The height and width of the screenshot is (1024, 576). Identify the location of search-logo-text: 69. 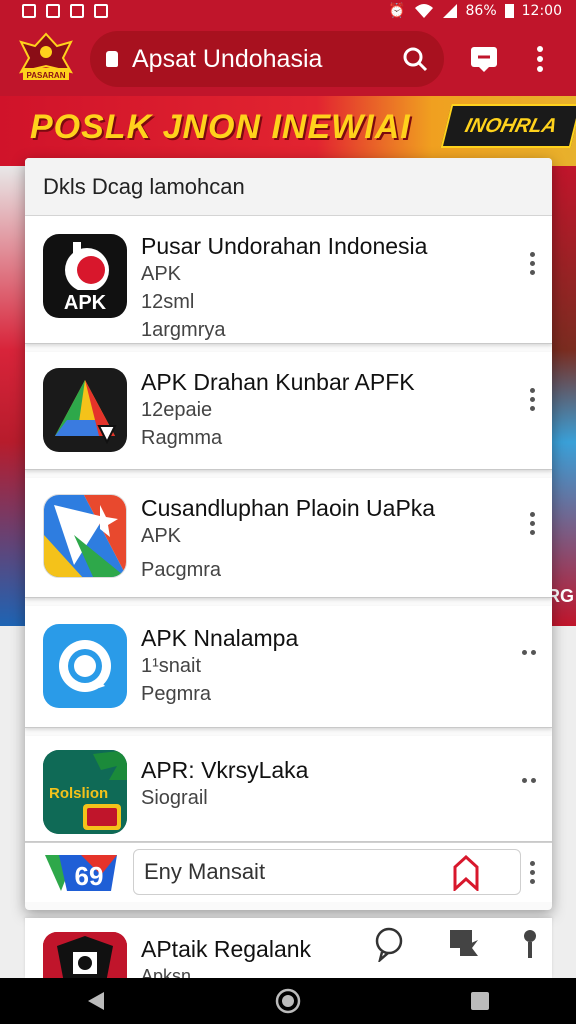
(89, 876).